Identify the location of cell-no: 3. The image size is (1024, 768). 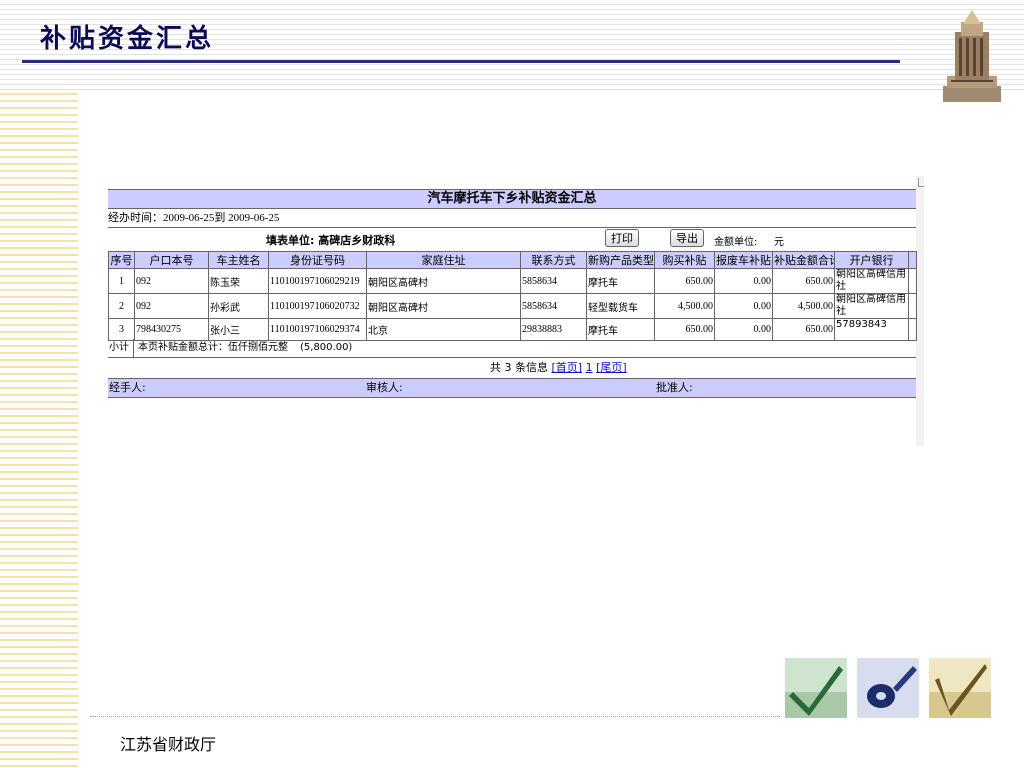
(121, 329).